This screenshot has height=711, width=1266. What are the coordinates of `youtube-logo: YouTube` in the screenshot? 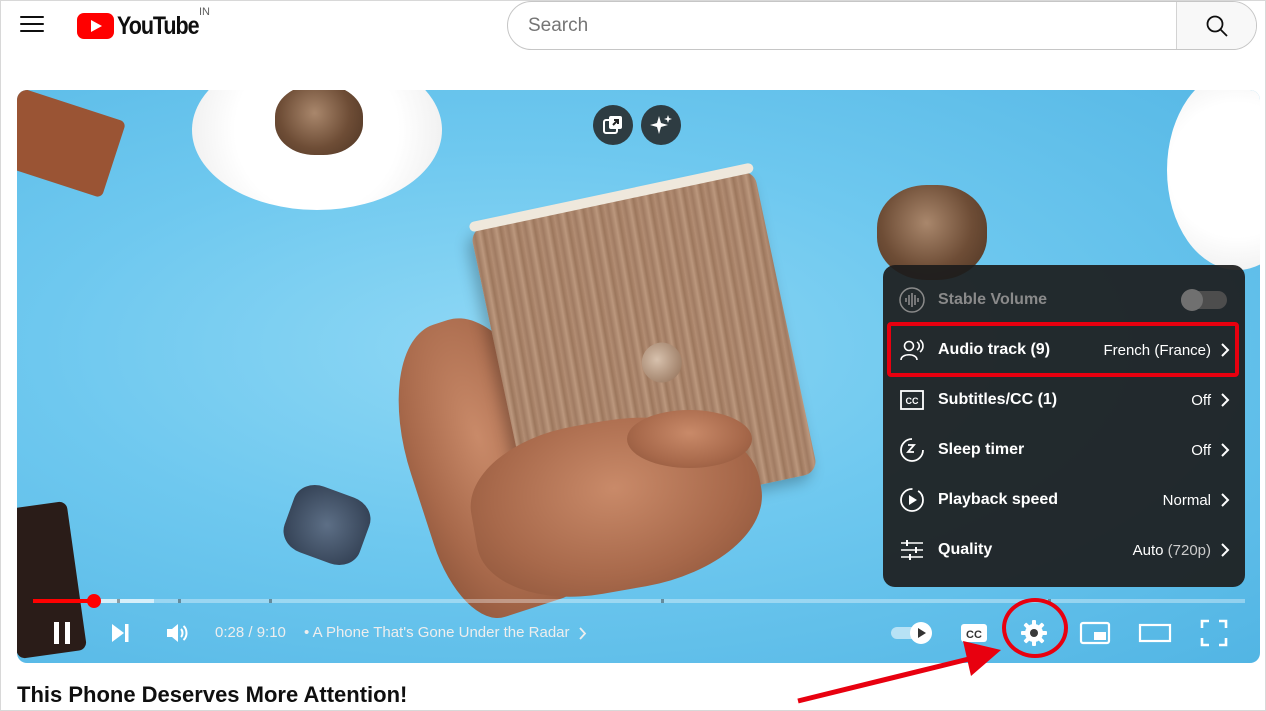 It's located at (144, 26).